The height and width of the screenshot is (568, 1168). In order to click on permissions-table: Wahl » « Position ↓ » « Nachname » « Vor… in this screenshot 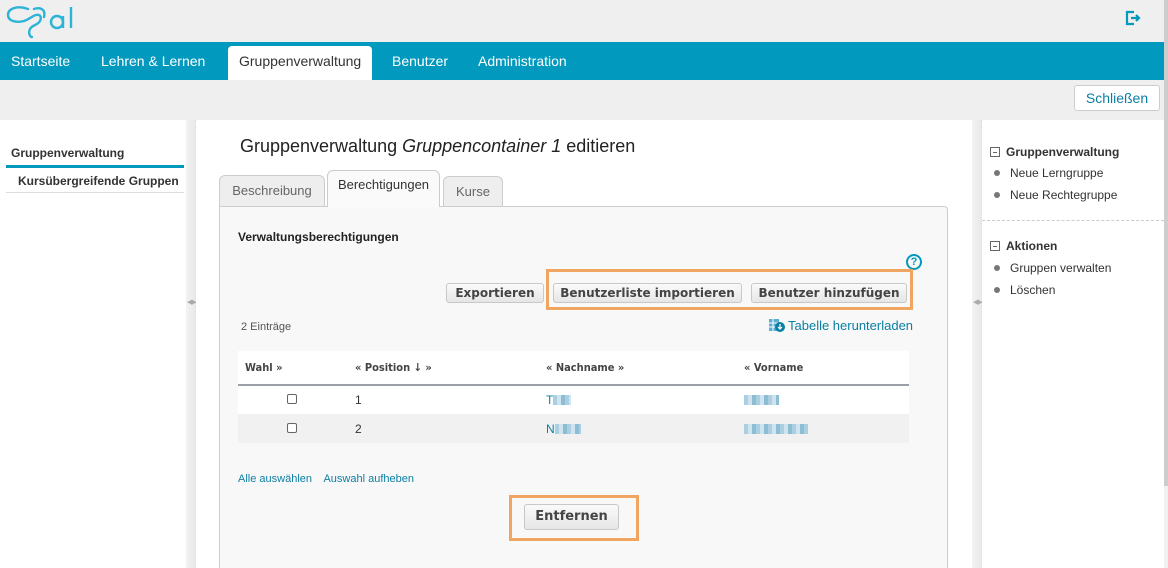, I will do `click(573, 397)`.